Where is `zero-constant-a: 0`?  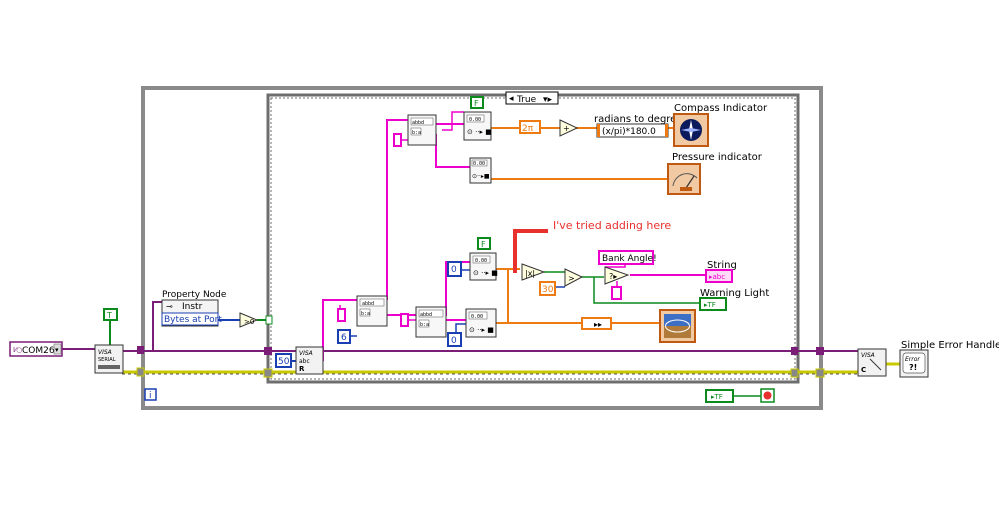
zero-constant-a: 0 is located at coordinates (454, 269).